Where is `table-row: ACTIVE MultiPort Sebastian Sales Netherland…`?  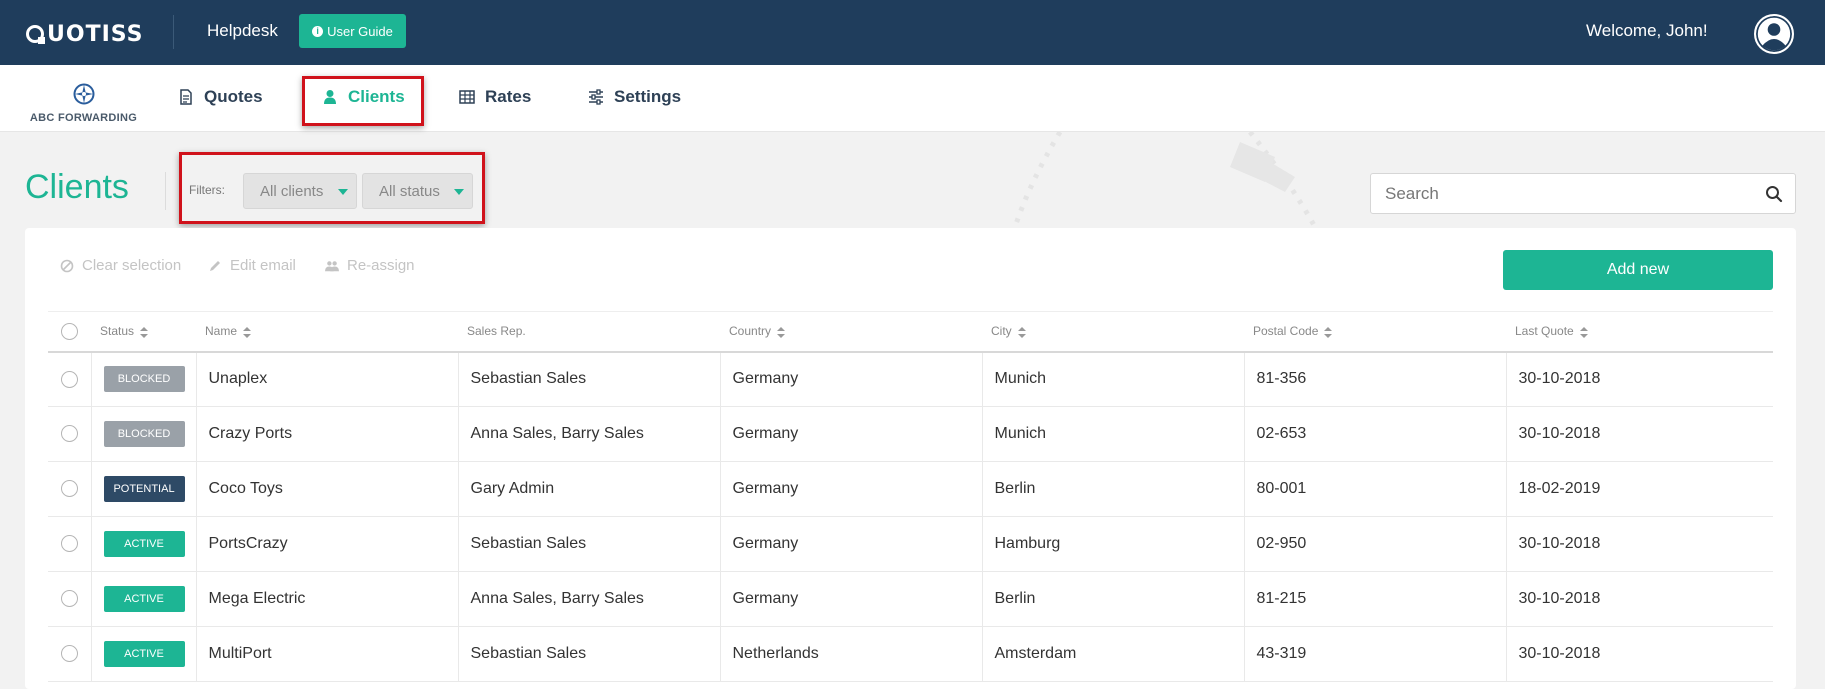
table-row: ACTIVE MultiPort Sebastian Sales Netherland… is located at coordinates (910, 654).